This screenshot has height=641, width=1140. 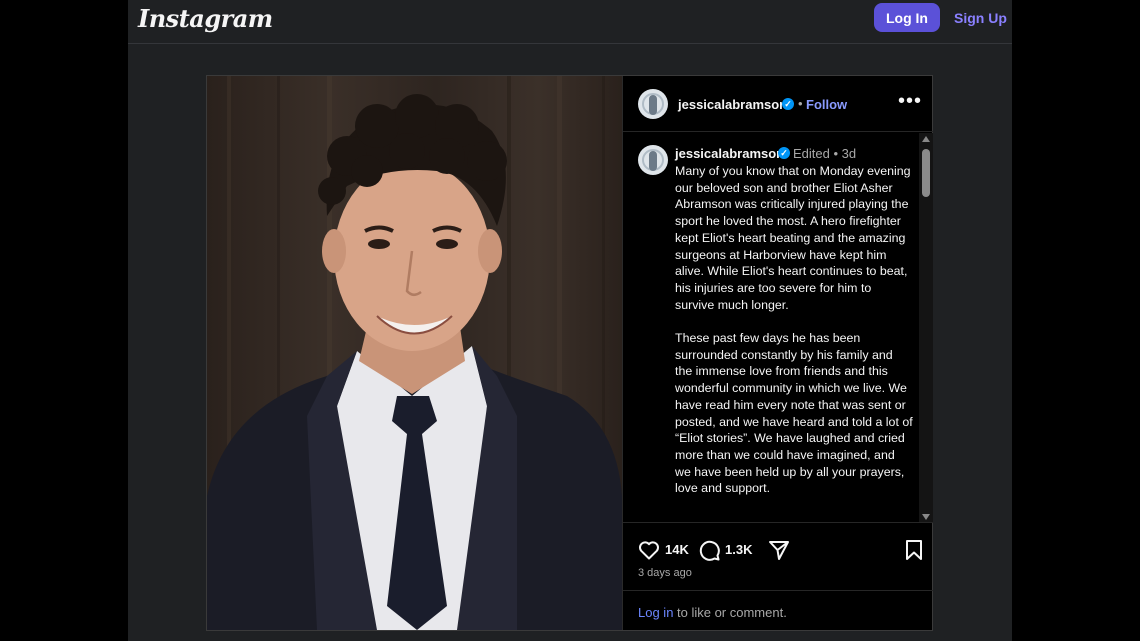 I want to click on author-username: jessicalabramson, so click(x=732, y=104).